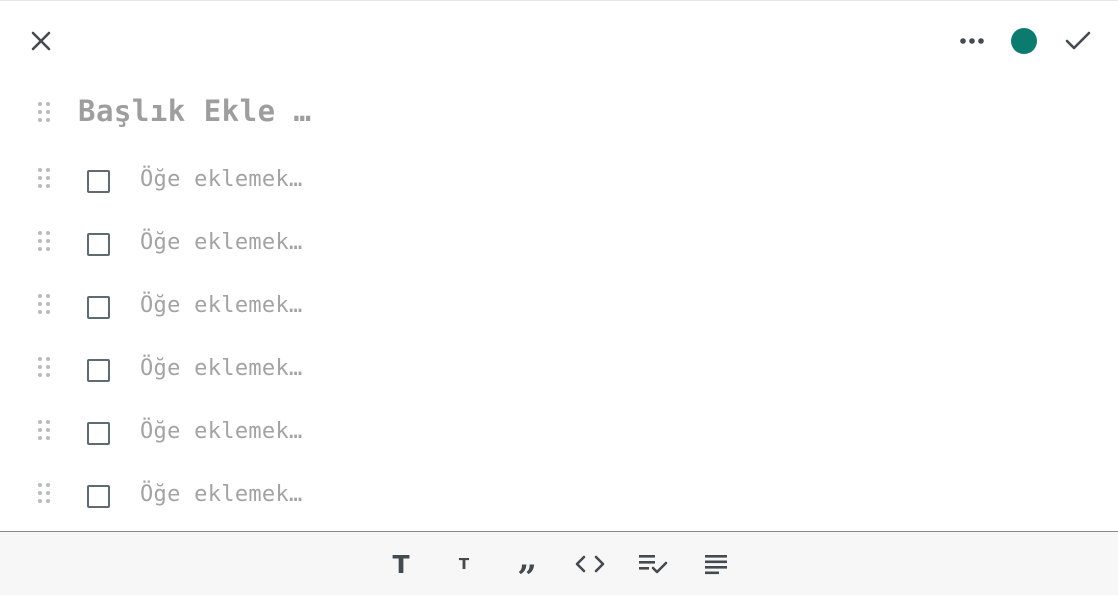 The width and height of the screenshot is (1118, 598). I want to click on heading-small-icon: T, so click(464, 564).